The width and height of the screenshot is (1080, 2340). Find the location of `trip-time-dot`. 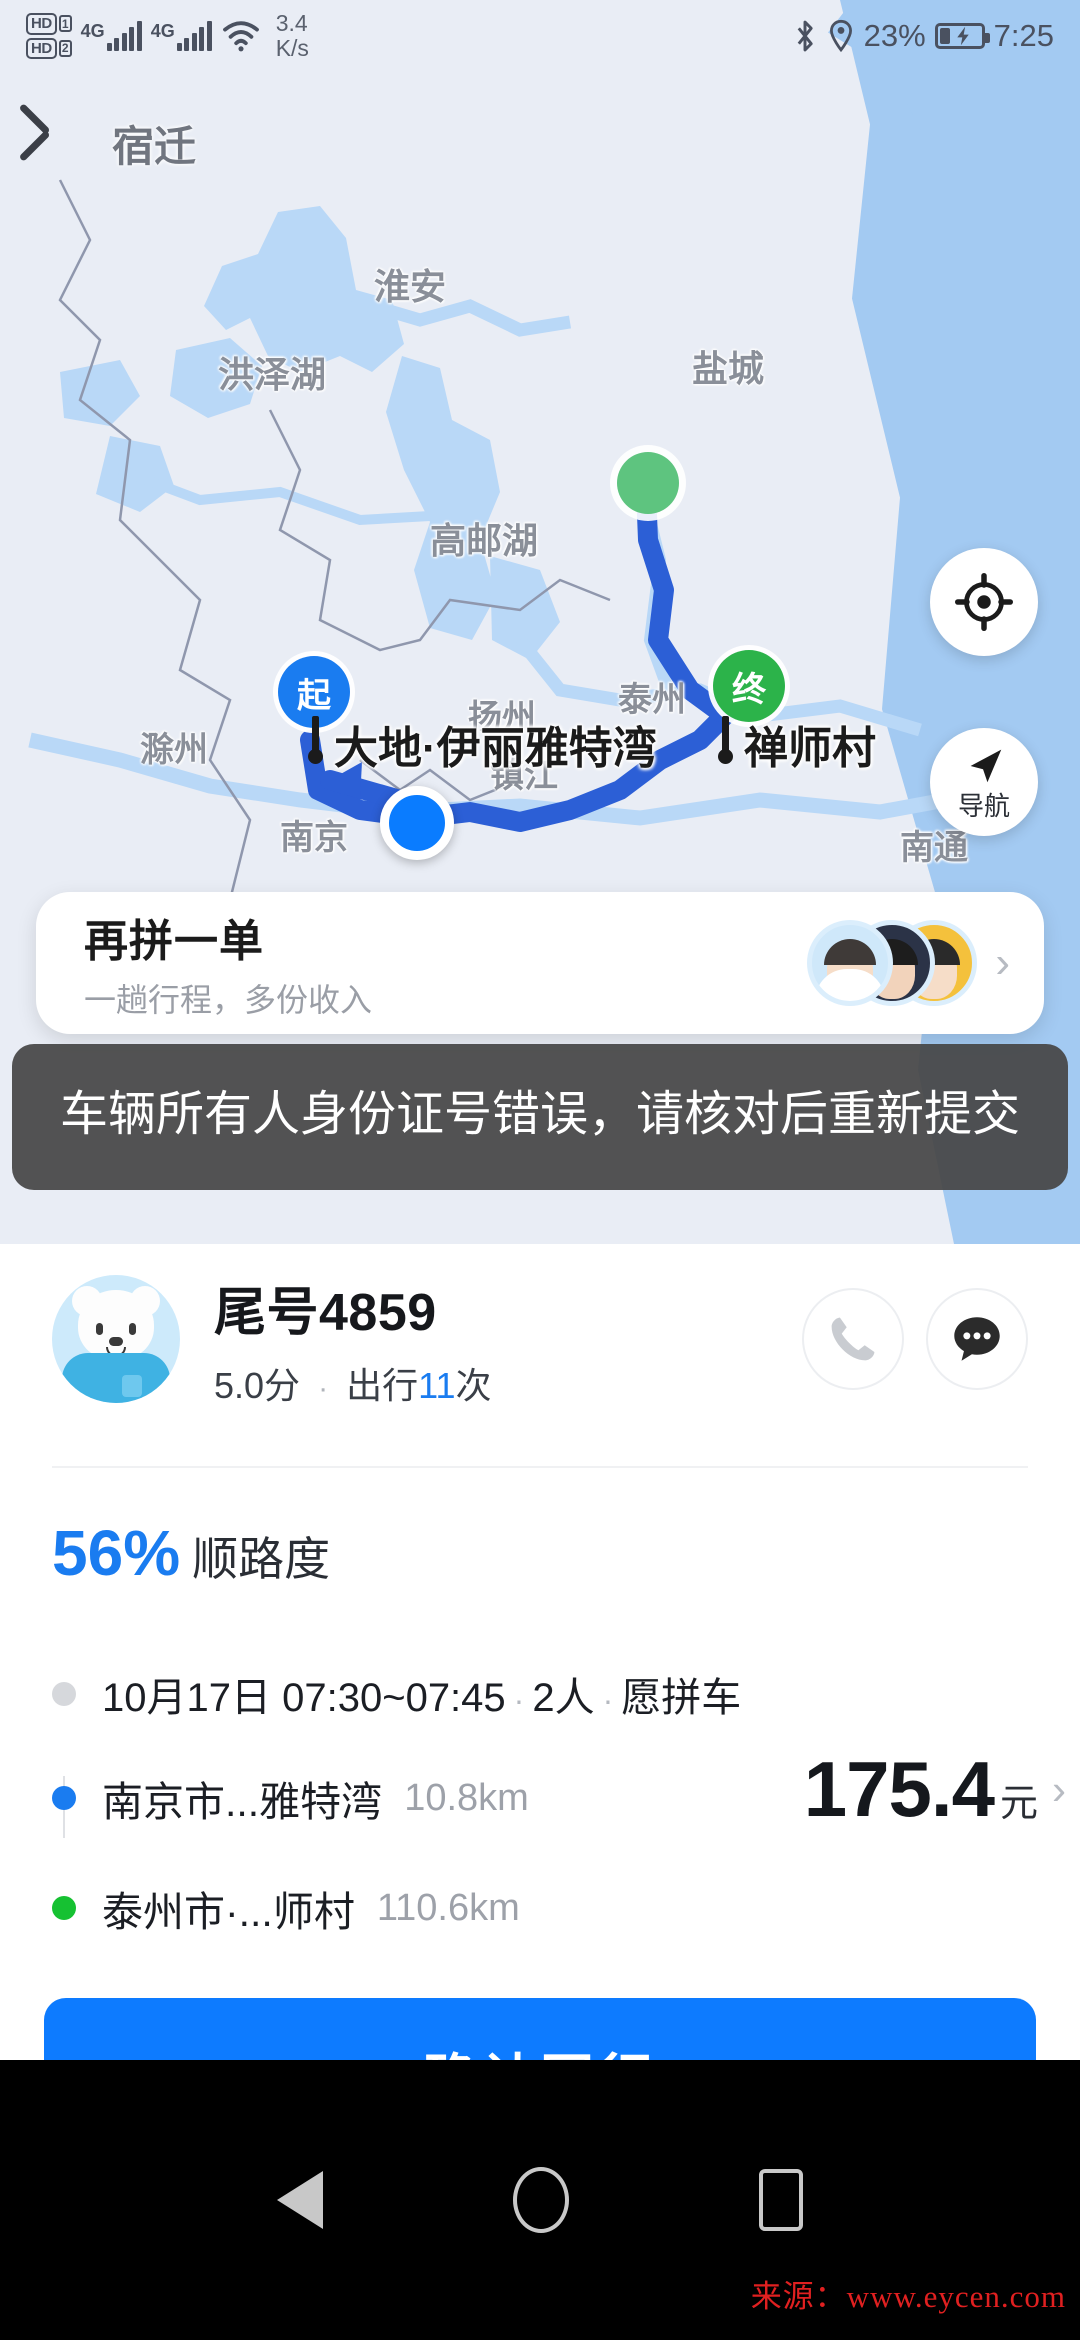

trip-time-dot is located at coordinates (64, 1694).